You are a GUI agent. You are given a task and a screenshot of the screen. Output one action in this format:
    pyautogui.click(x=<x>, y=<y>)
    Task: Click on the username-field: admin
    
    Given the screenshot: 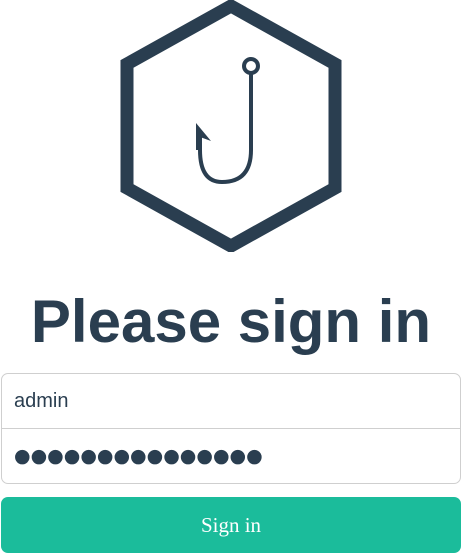 What is the action you would take?
    pyautogui.click(x=231, y=401)
    